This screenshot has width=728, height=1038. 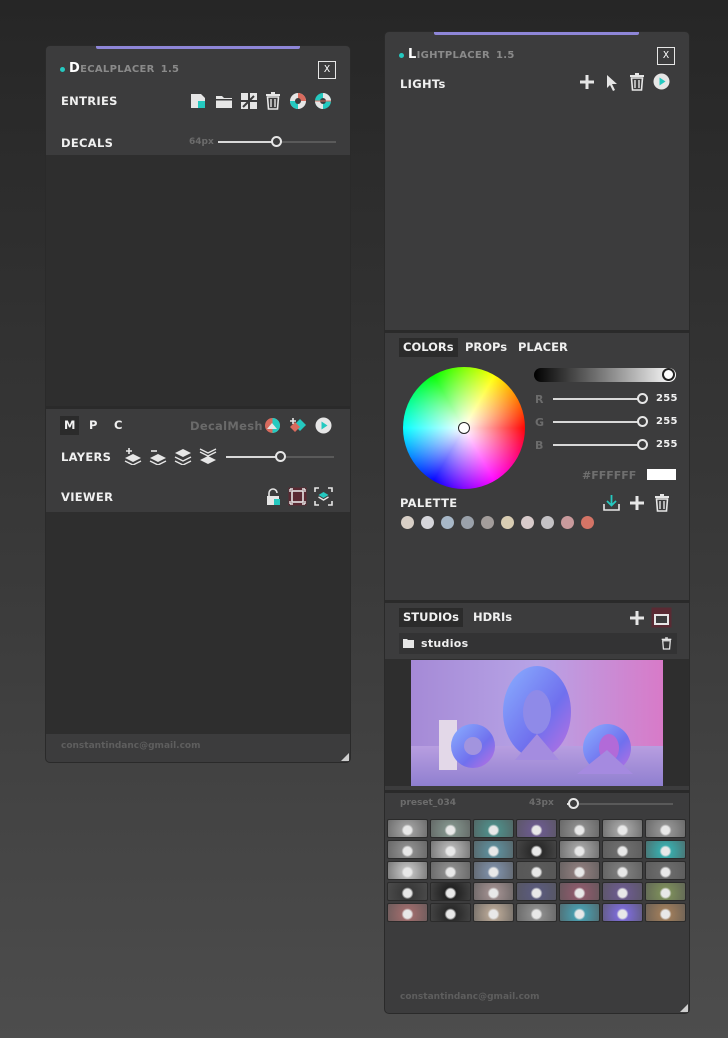 What do you see at coordinates (198, 623) in the screenshot?
I see `viewer-area` at bounding box center [198, 623].